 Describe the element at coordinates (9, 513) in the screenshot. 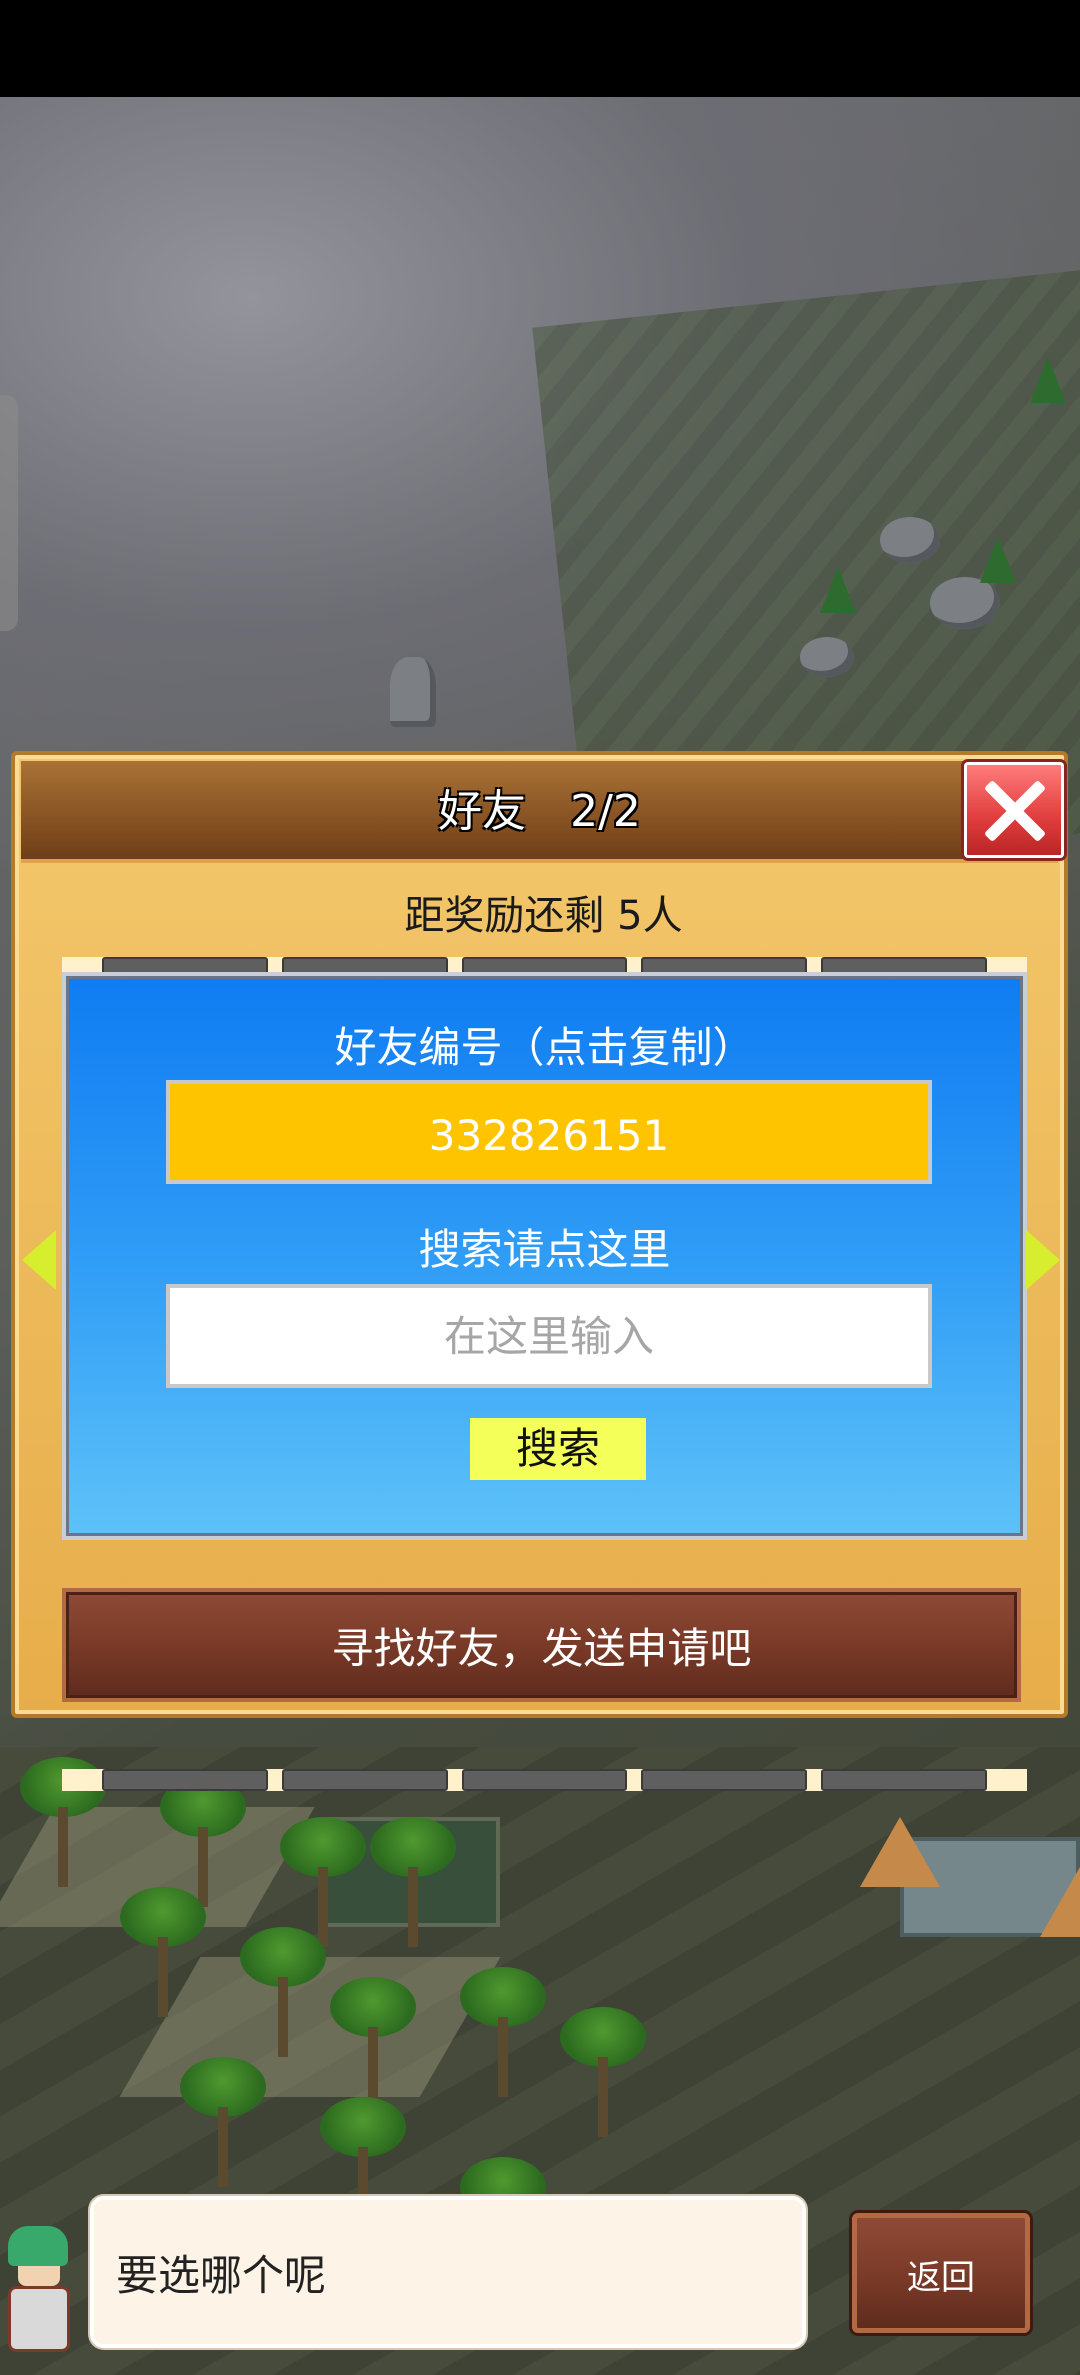

I see `side-drawer-handle` at that location.